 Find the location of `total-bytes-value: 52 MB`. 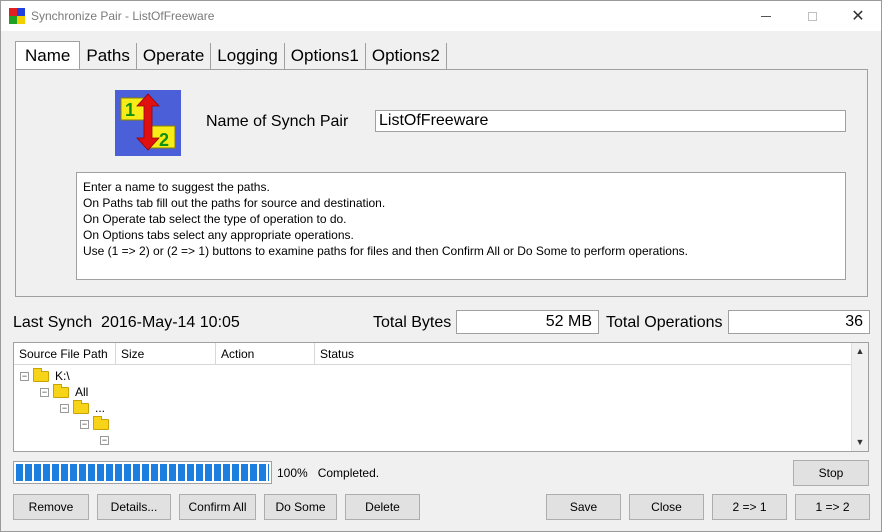

total-bytes-value: 52 MB is located at coordinates (527, 322).